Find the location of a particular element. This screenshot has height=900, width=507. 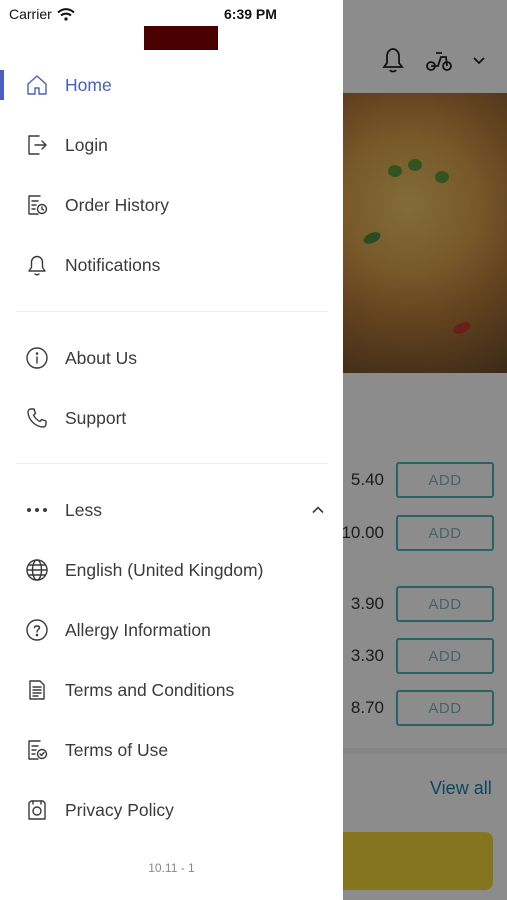

menu-item-label: Order History is located at coordinates (117, 205).